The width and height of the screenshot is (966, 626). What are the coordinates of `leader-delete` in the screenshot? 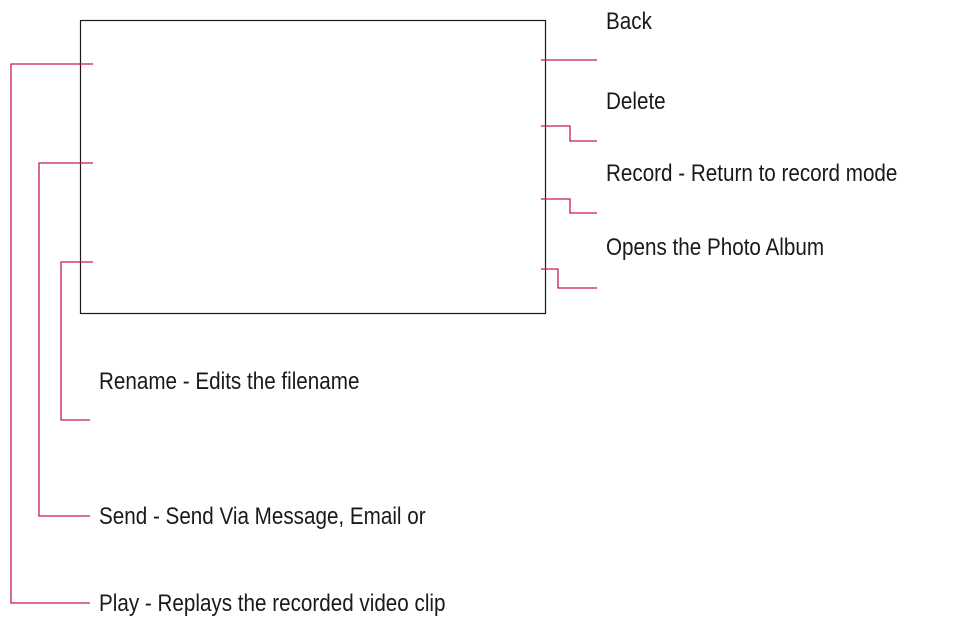 It's located at (569, 133).